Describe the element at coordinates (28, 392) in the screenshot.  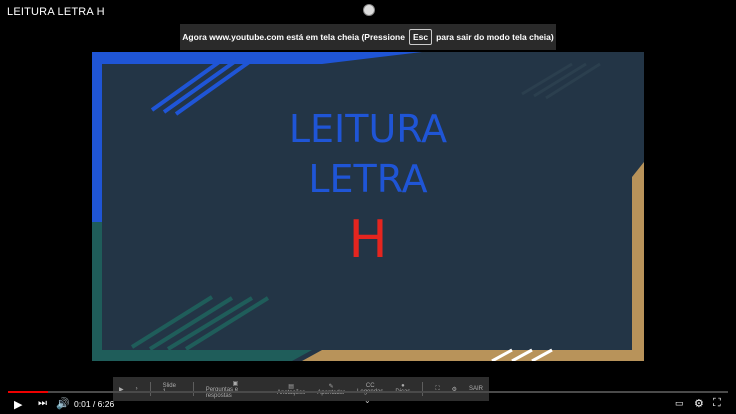
I see `progress-fill` at that location.